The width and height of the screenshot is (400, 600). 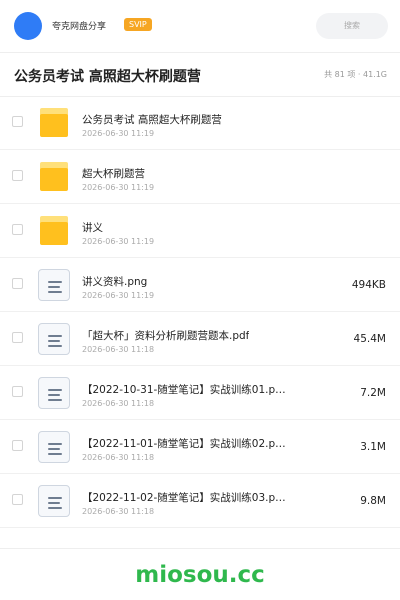 I want to click on file-size: 7.2M, so click(x=373, y=393).